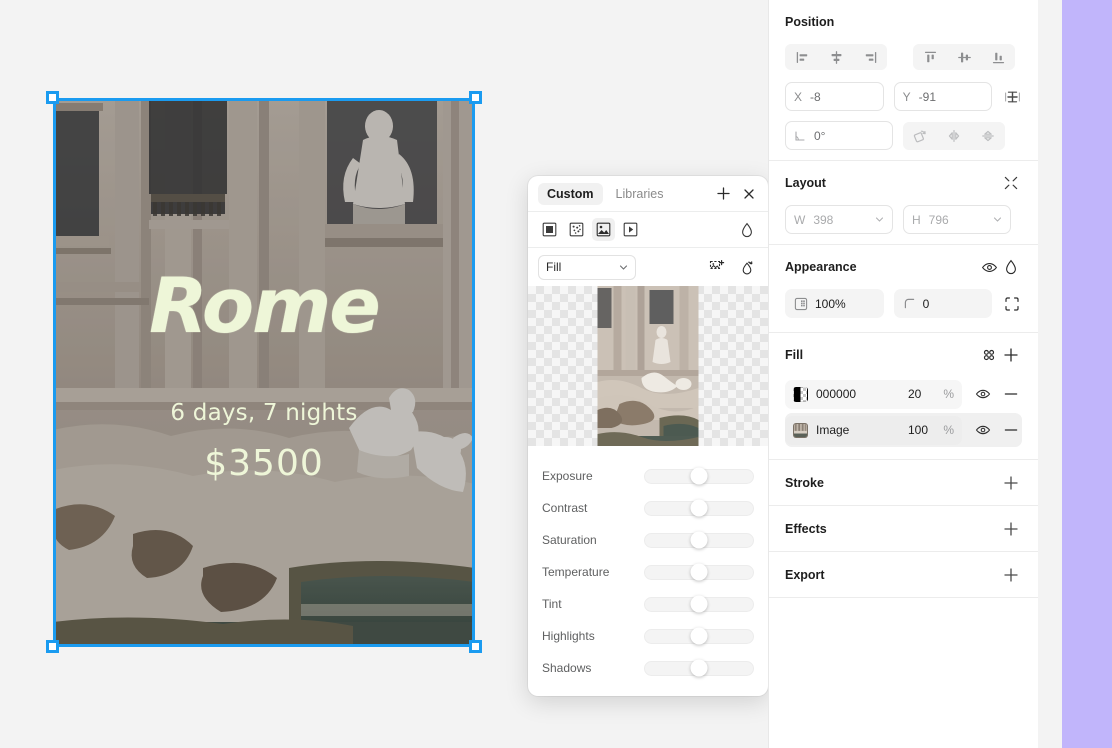 The height and width of the screenshot is (748, 1112). I want to click on fill-opacity-value: 20, so click(915, 394).